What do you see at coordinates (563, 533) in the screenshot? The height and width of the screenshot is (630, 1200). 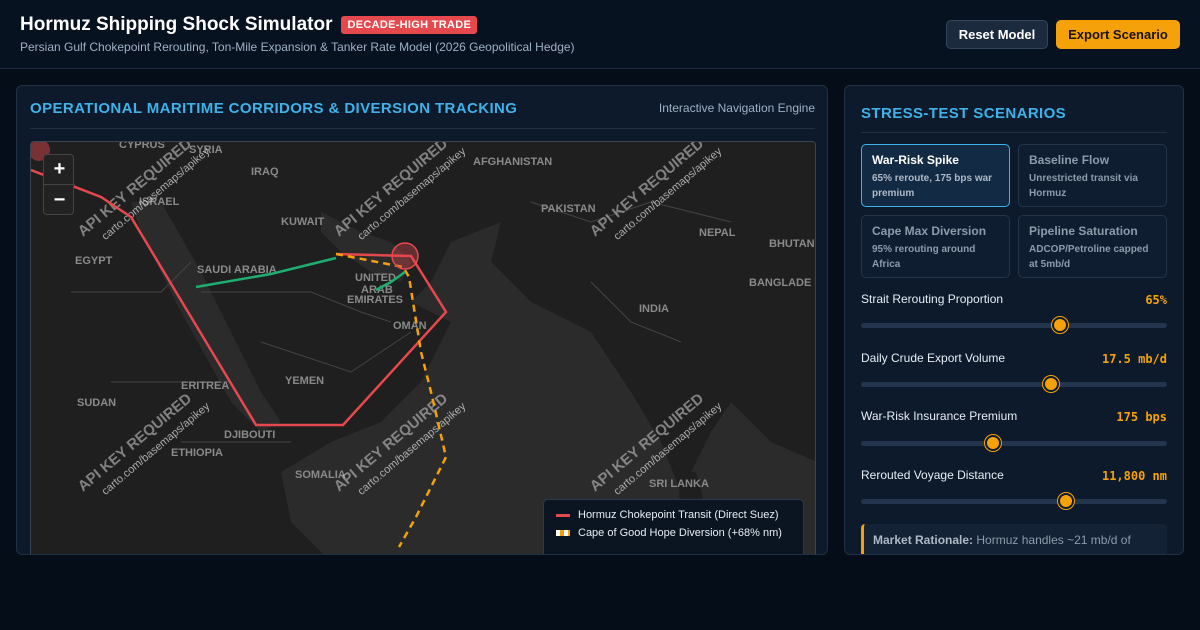 I see `legend-swatch-cape` at bounding box center [563, 533].